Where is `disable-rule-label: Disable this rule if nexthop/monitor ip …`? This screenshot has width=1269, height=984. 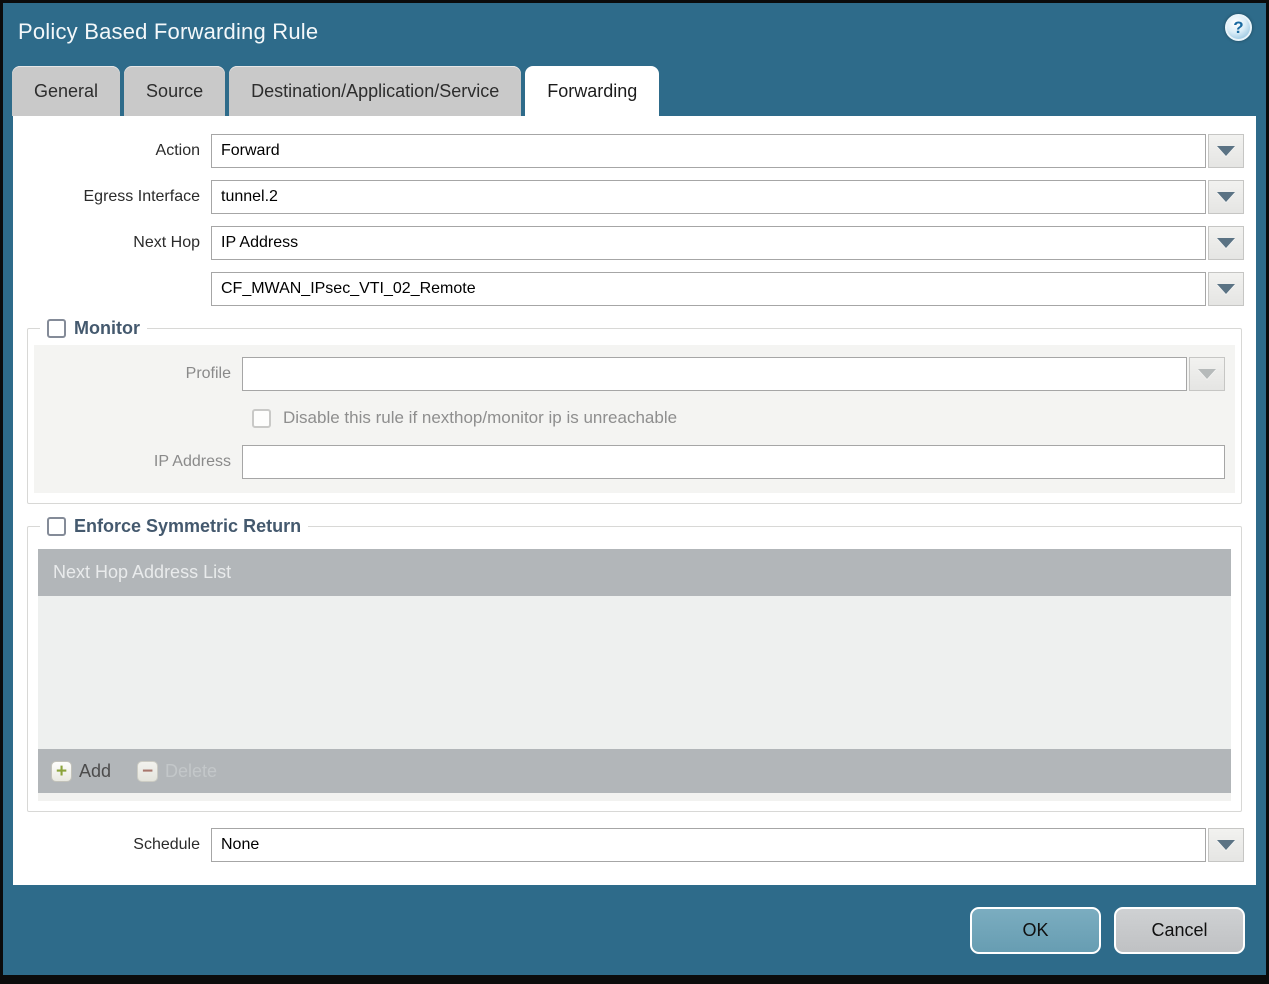 disable-rule-label: Disable this rule if nexthop/monitor ip … is located at coordinates (480, 417).